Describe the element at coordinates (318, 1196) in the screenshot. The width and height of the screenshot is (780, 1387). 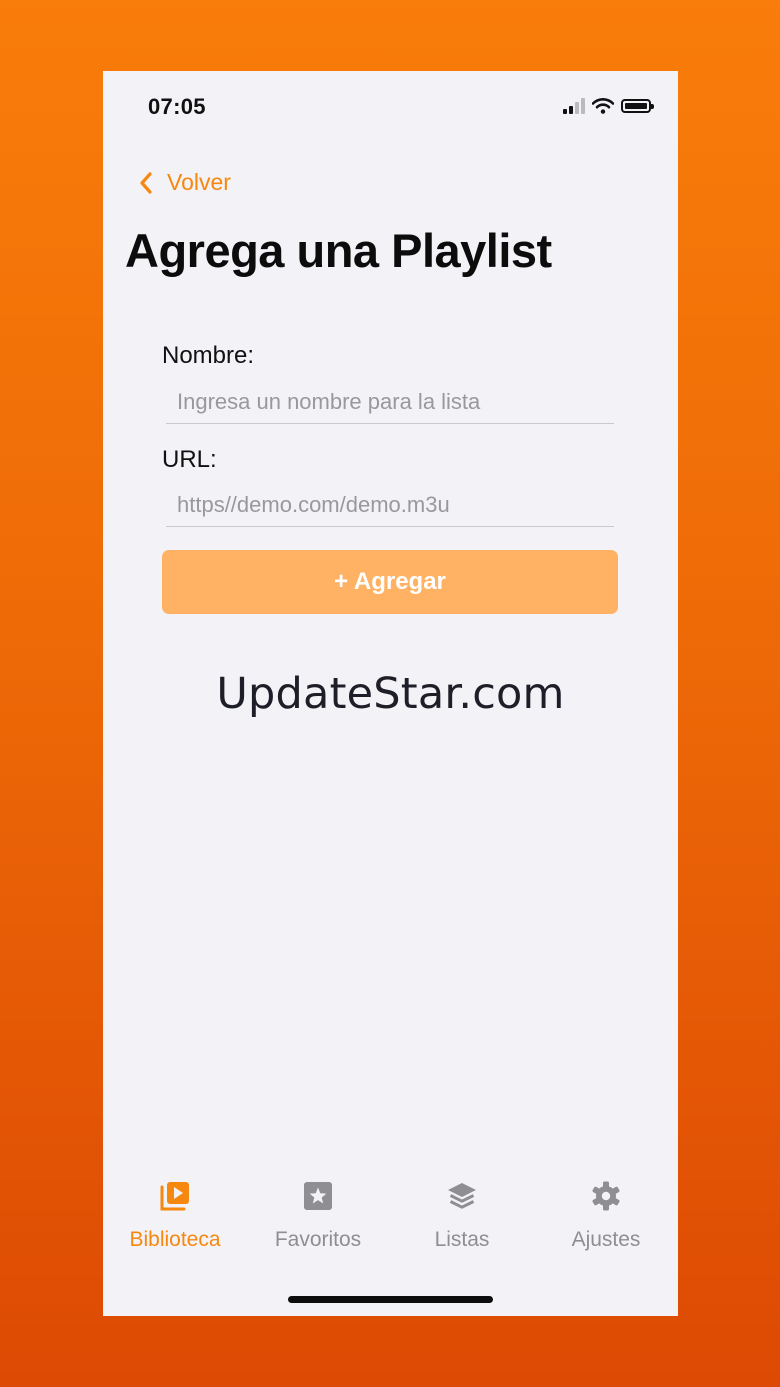
I see `star-square-icon` at that location.